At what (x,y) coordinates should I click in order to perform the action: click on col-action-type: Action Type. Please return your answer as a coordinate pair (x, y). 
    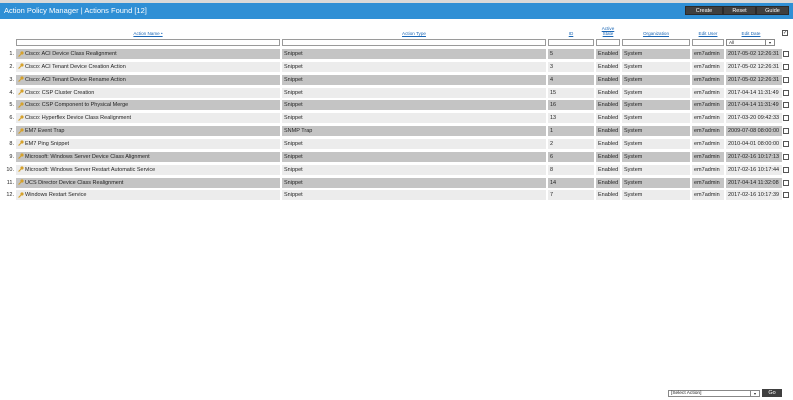
    Looking at the image, I should click on (414, 31).